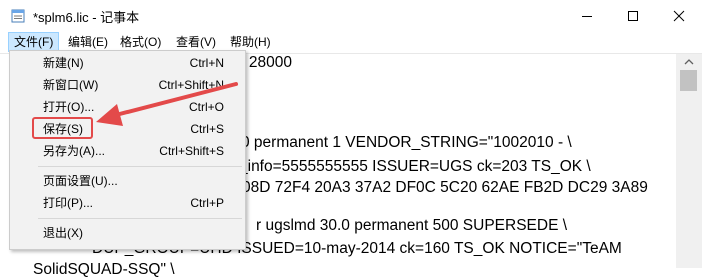 The image size is (702, 279). I want to click on annotation-arrow-icon, so click(167, 104).